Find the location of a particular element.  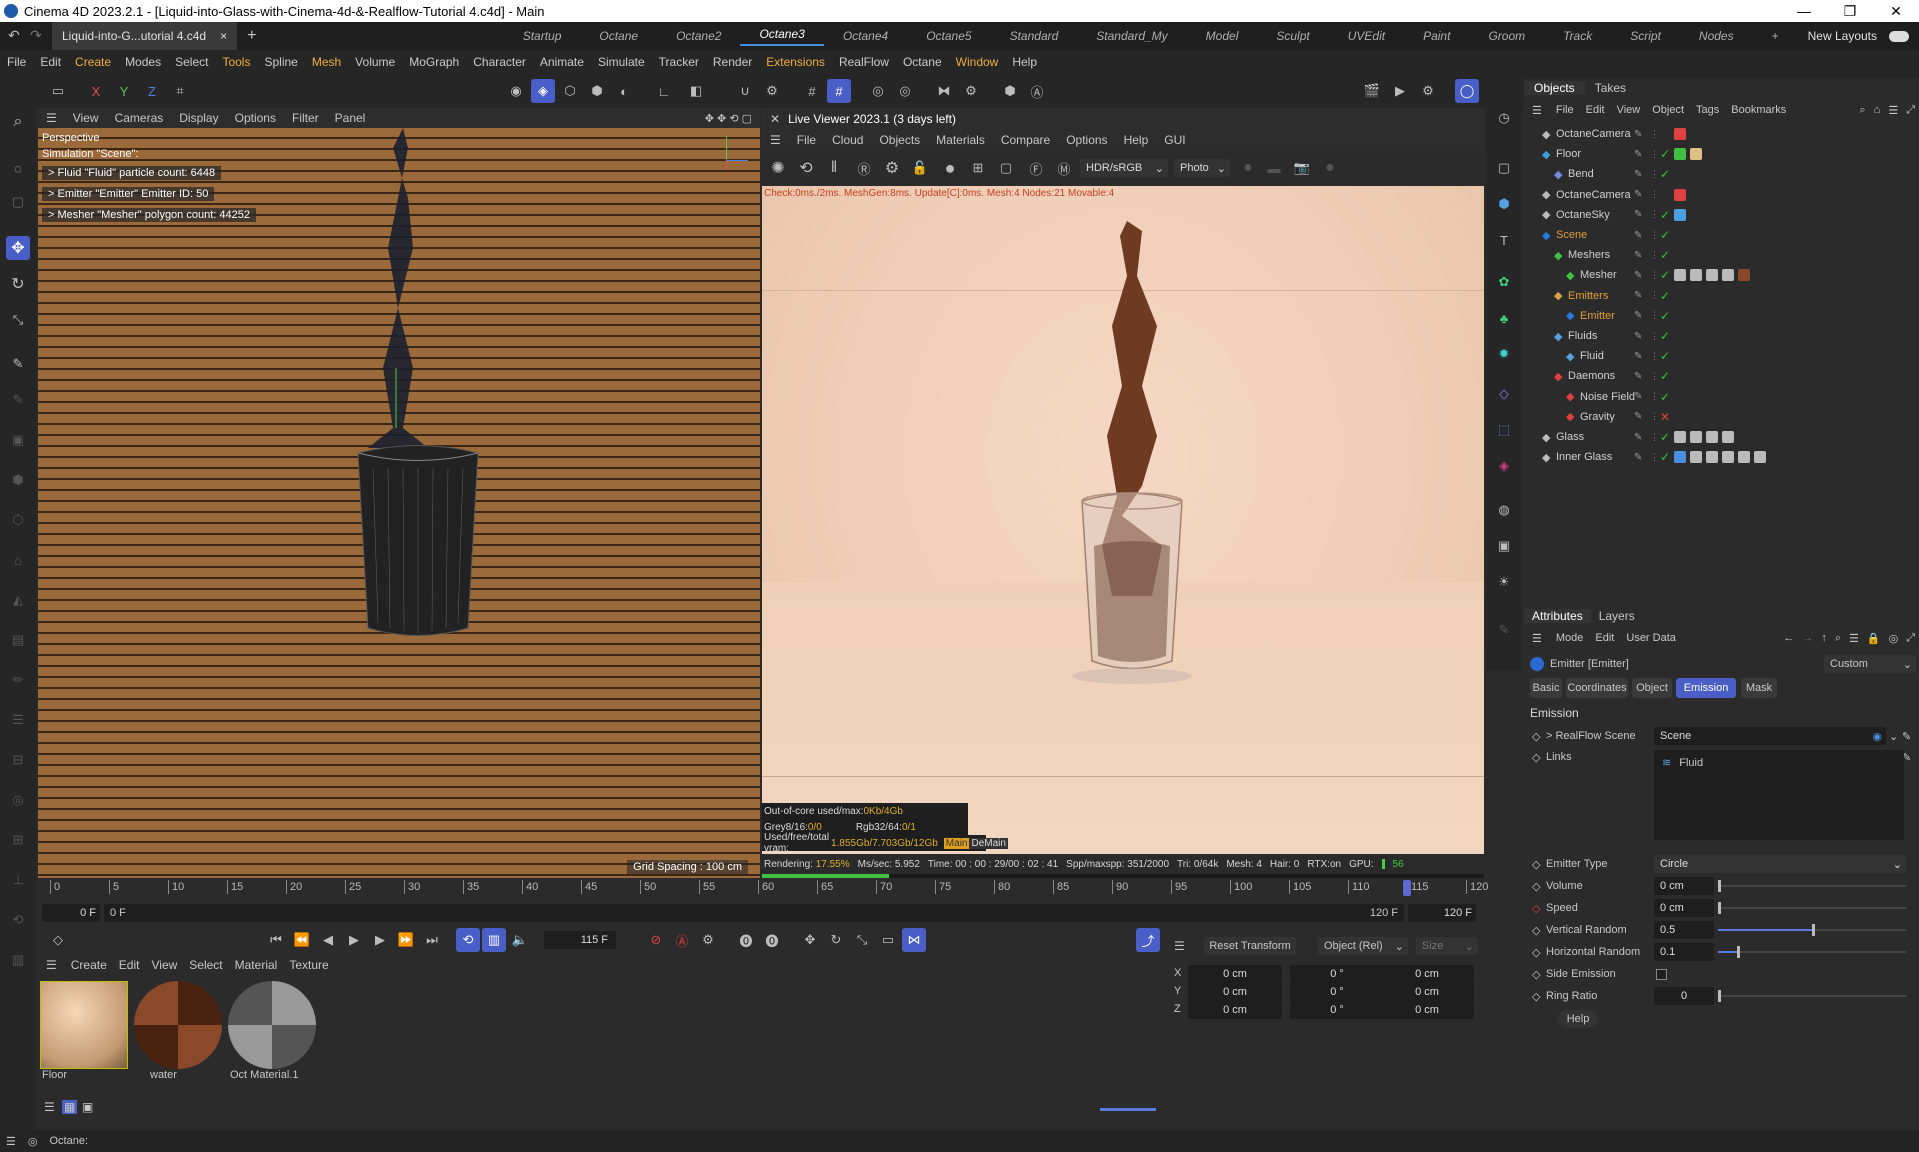

menu-item: File is located at coordinates (16, 62).